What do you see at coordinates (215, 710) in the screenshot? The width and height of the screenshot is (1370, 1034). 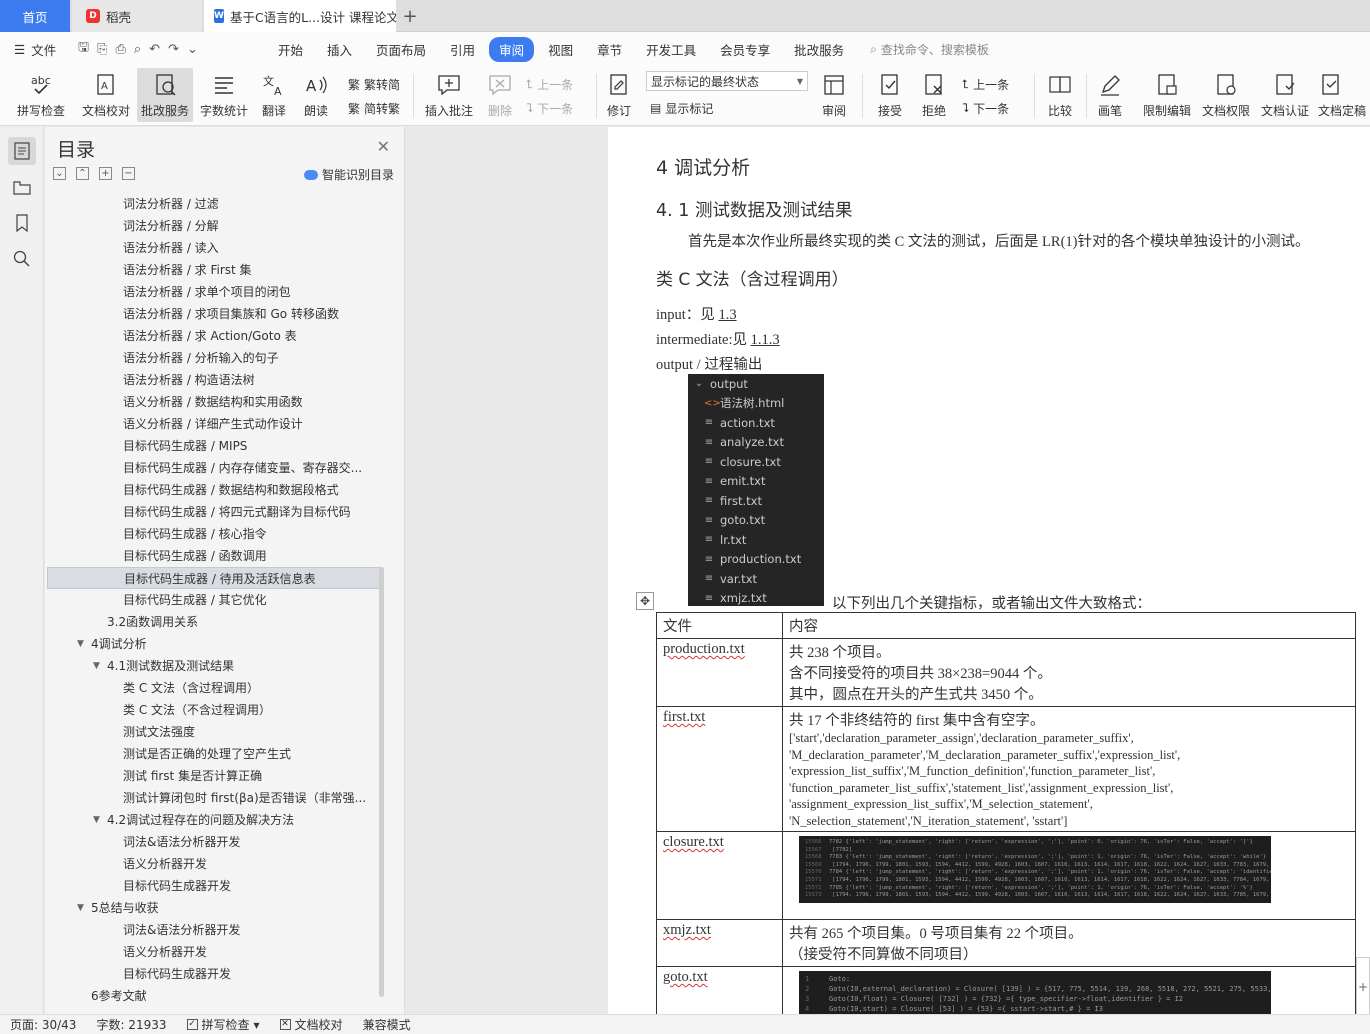 I see `toc-item: 类 C 文法（不含过程调用）` at bounding box center [215, 710].